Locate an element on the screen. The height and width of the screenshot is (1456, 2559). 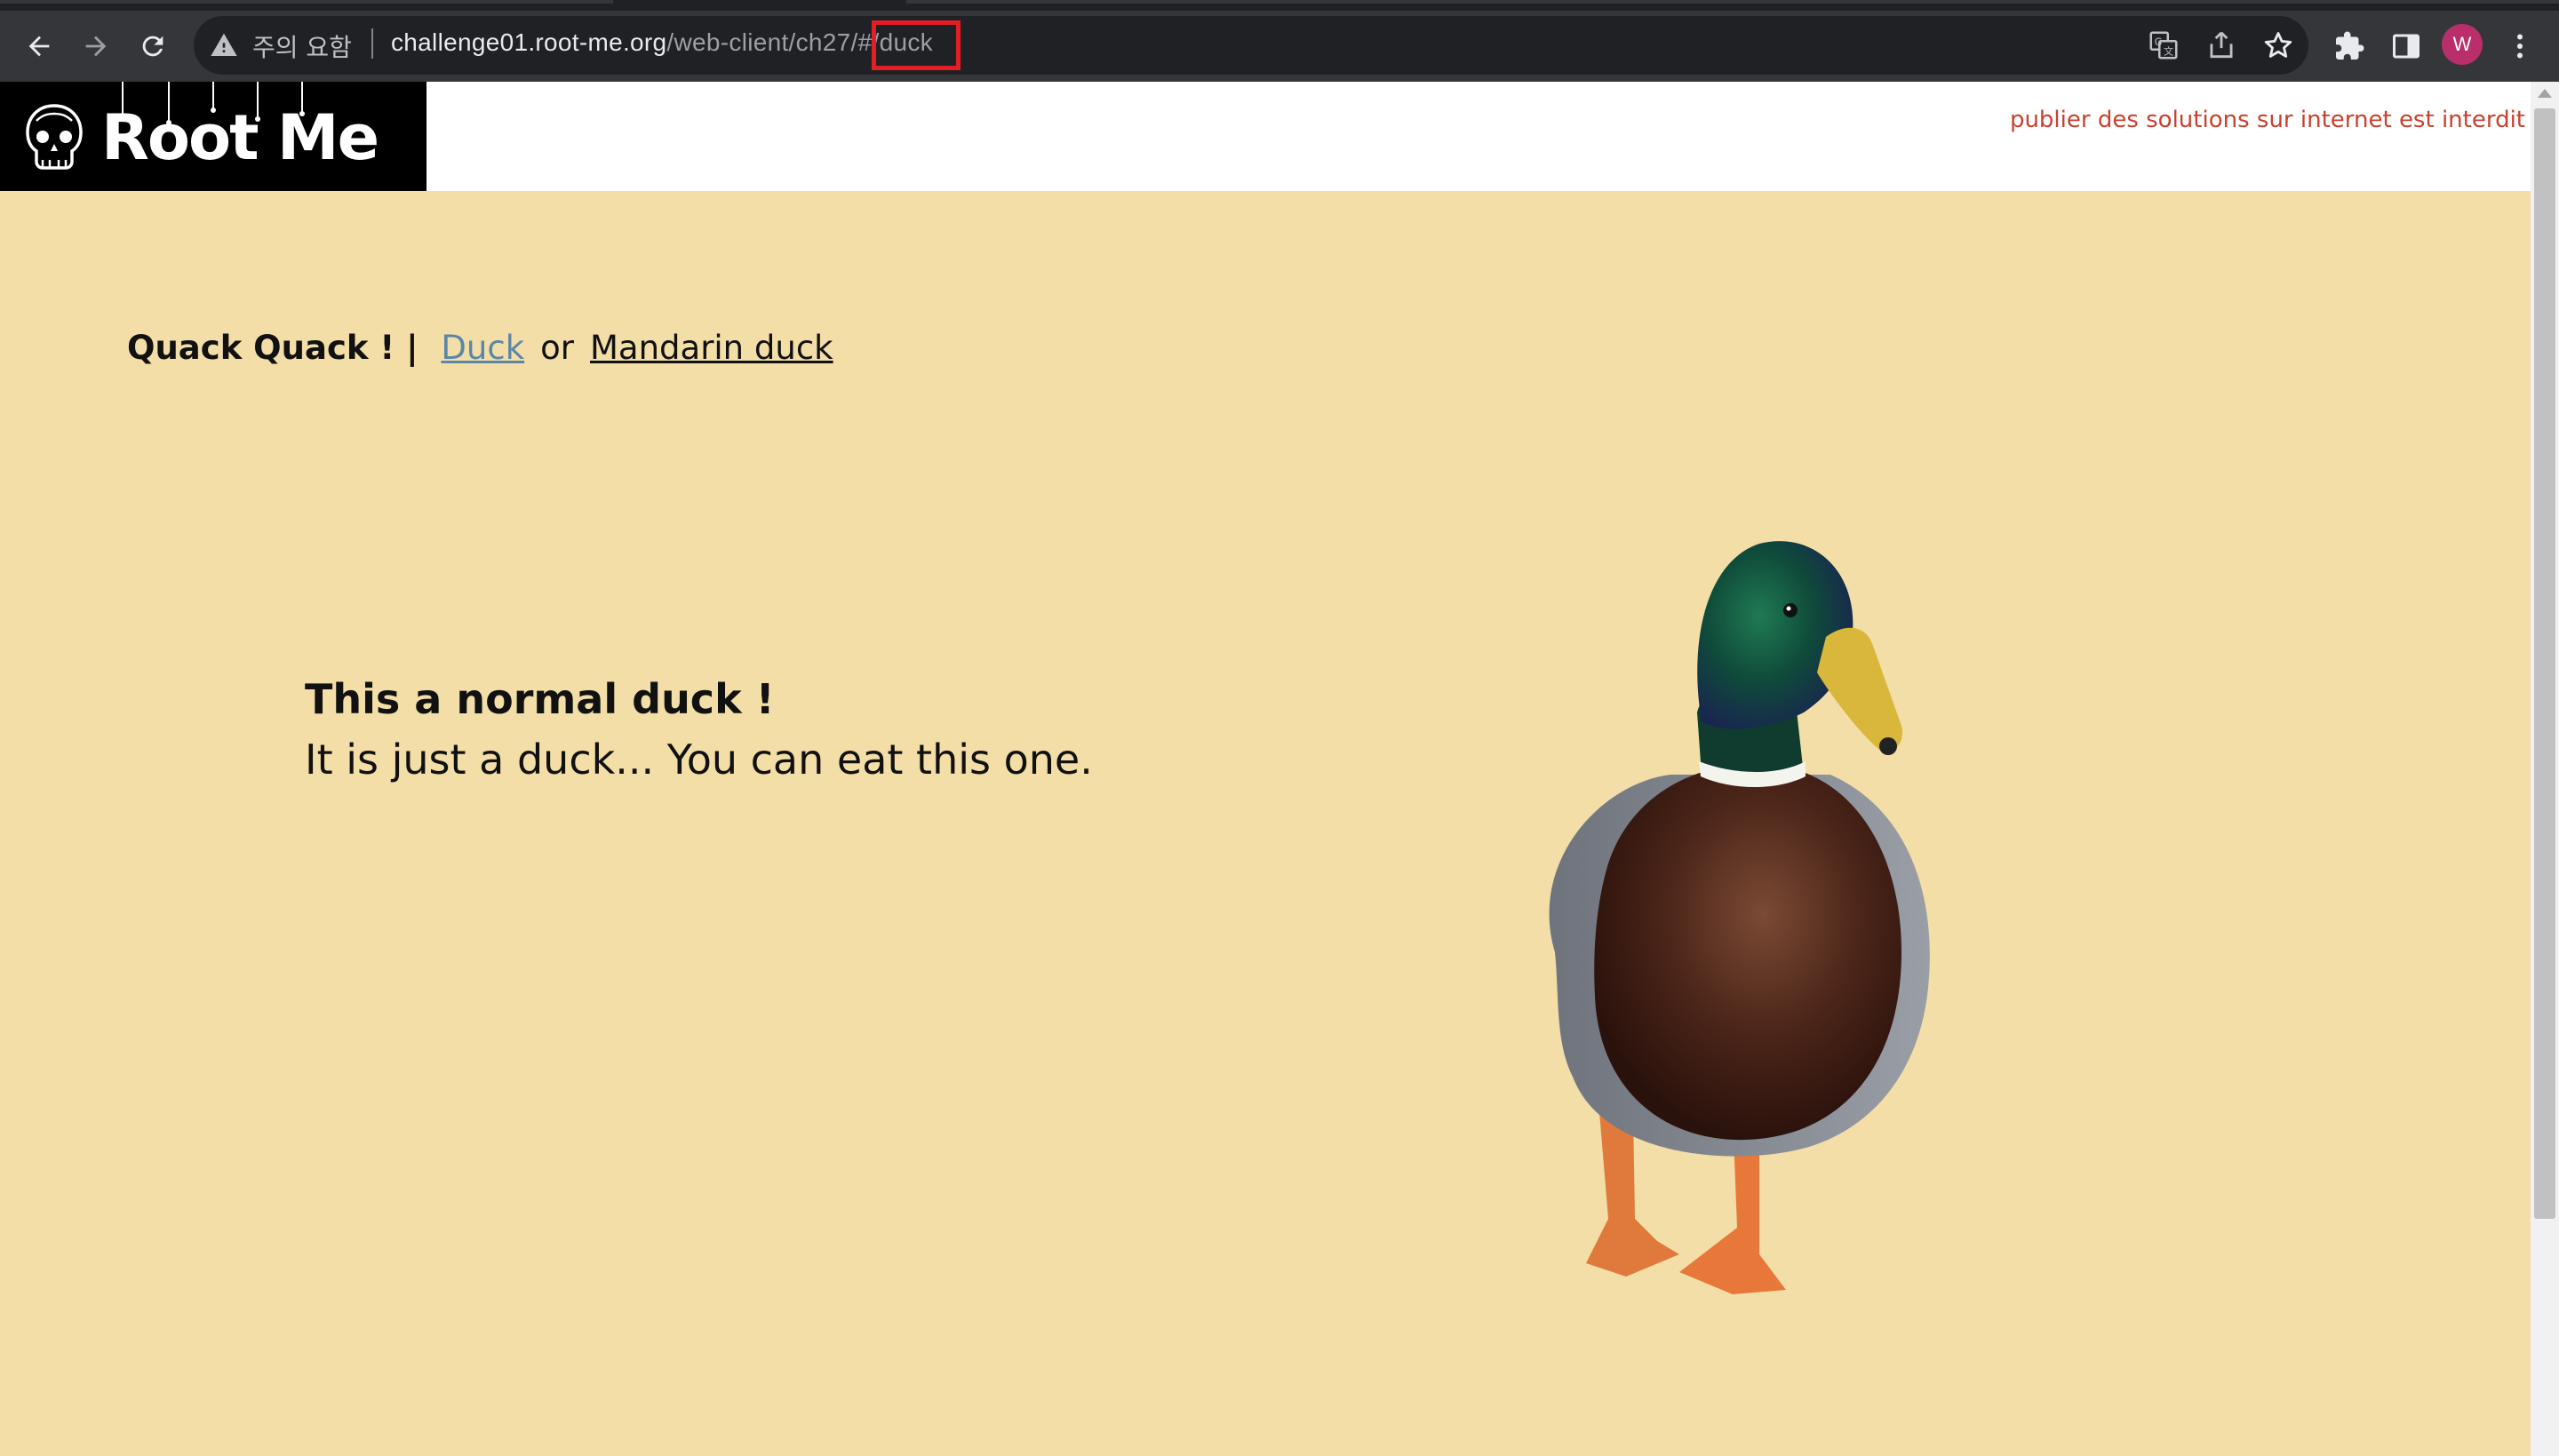
nav-or-text: or is located at coordinates (557, 348).